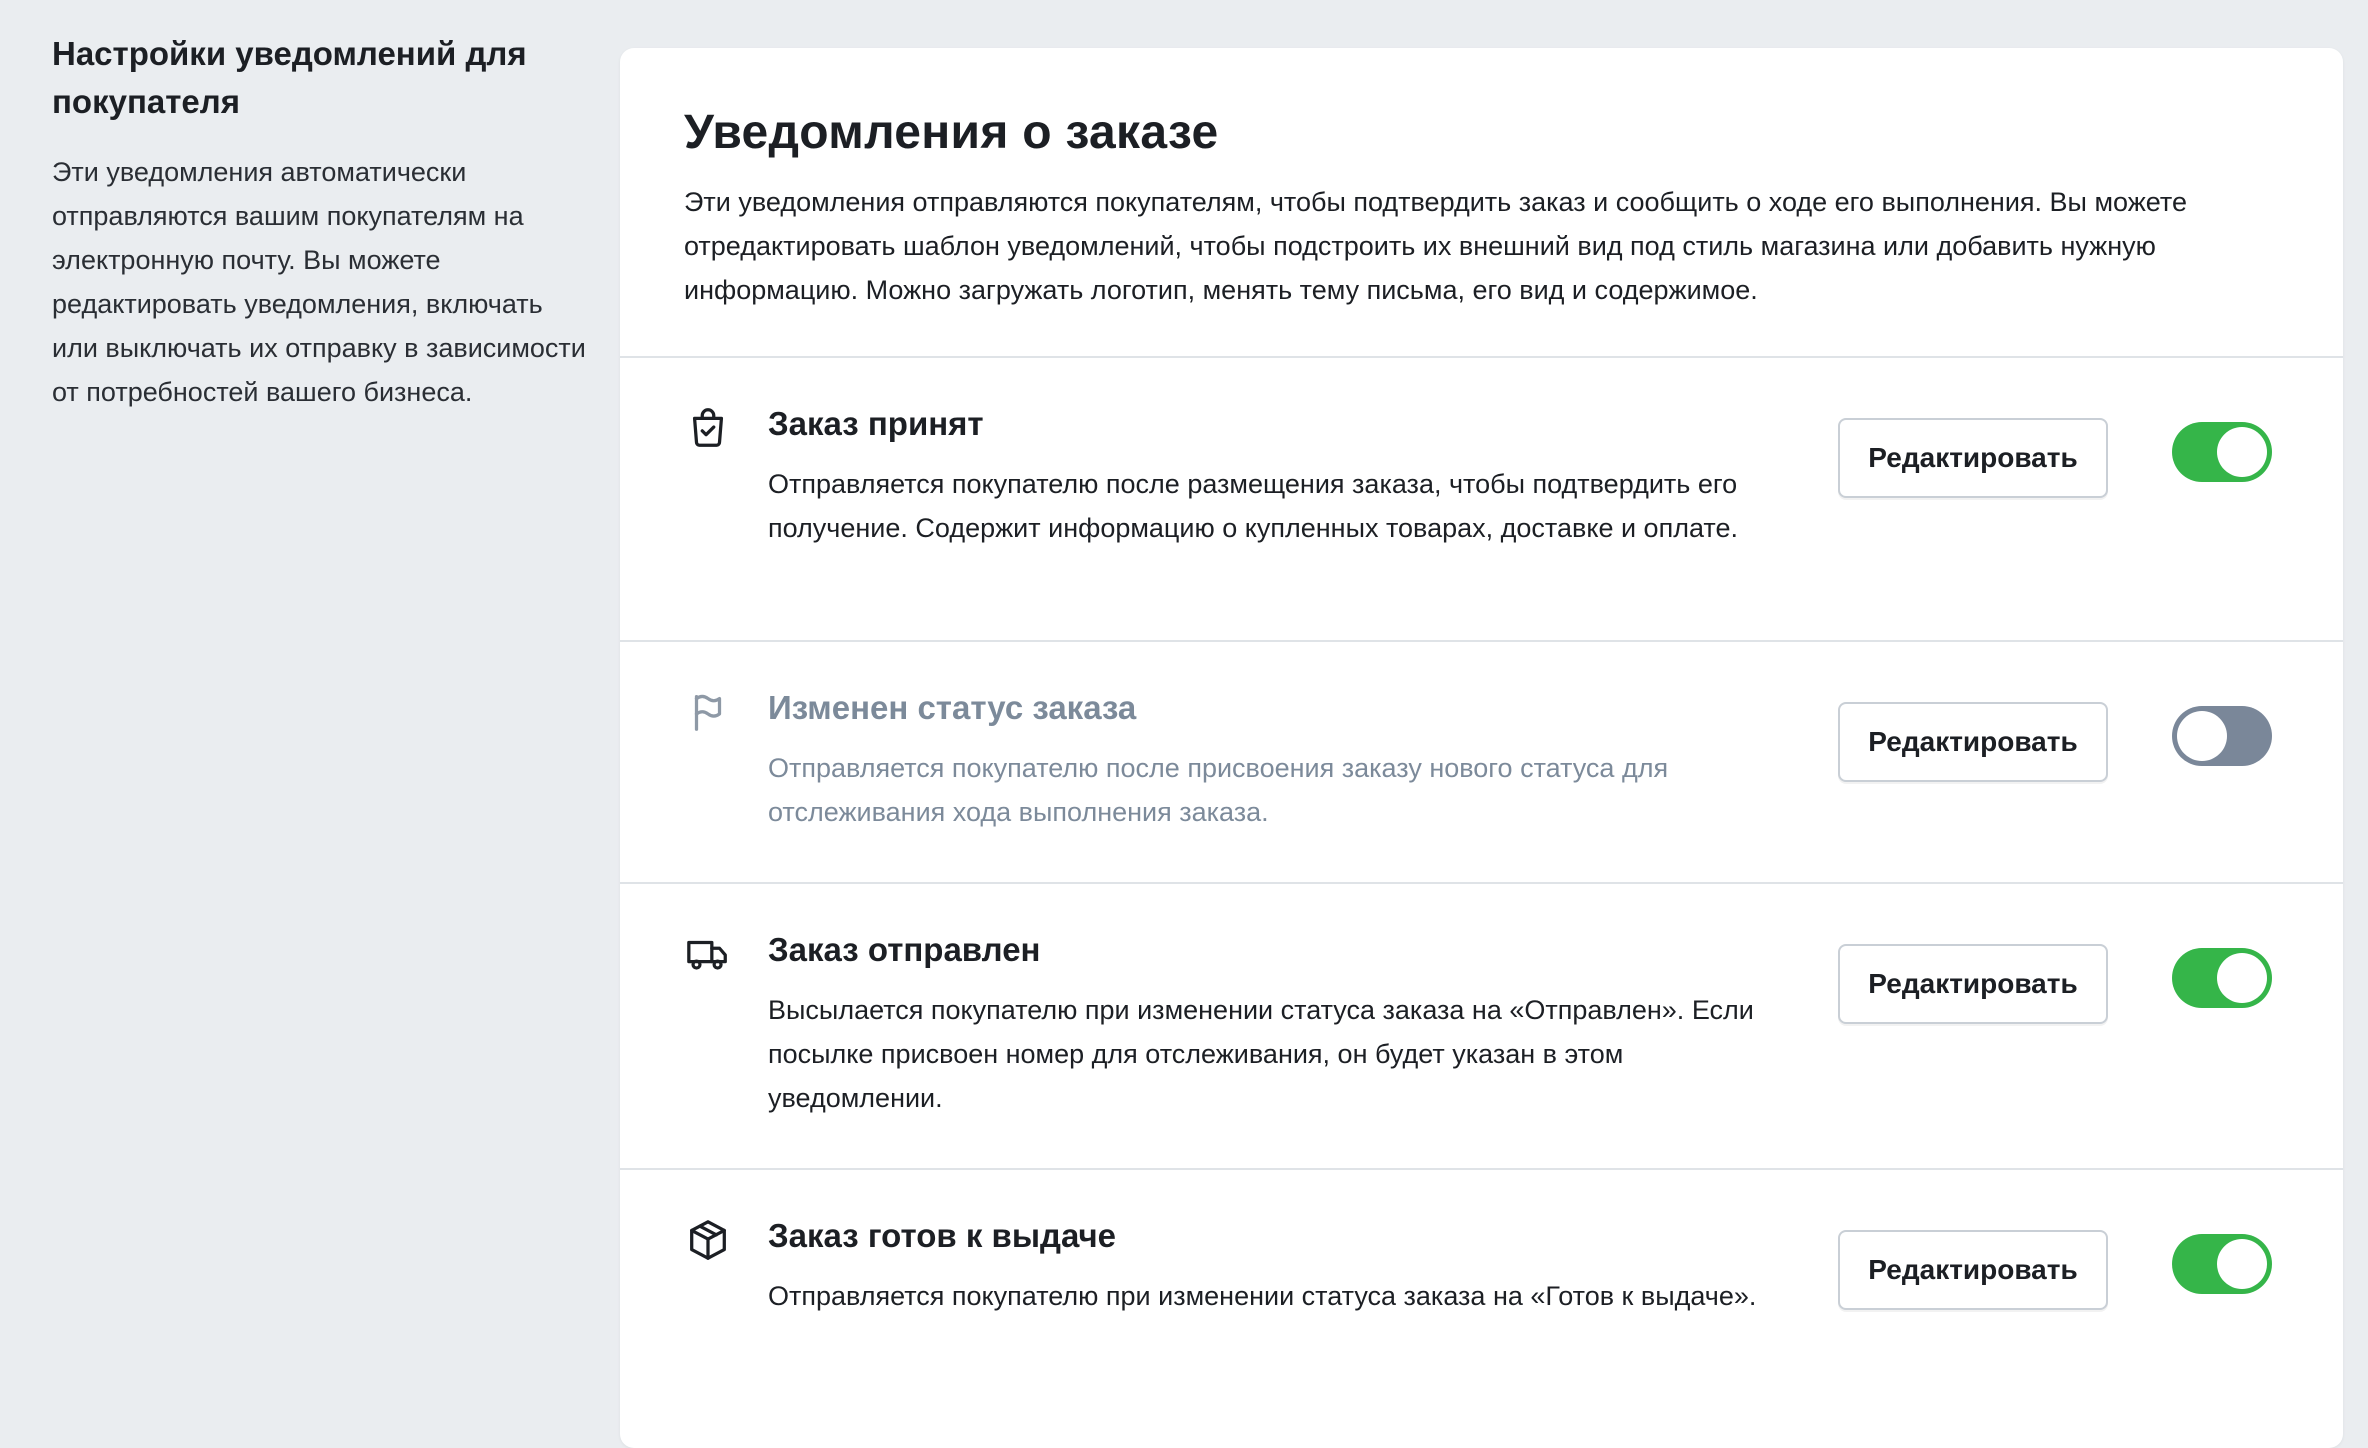 This screenshot has width=2368, height=1448. Describe the element at coordinates (708, 712) in the screenshot. I see `flag-icon` at that location.